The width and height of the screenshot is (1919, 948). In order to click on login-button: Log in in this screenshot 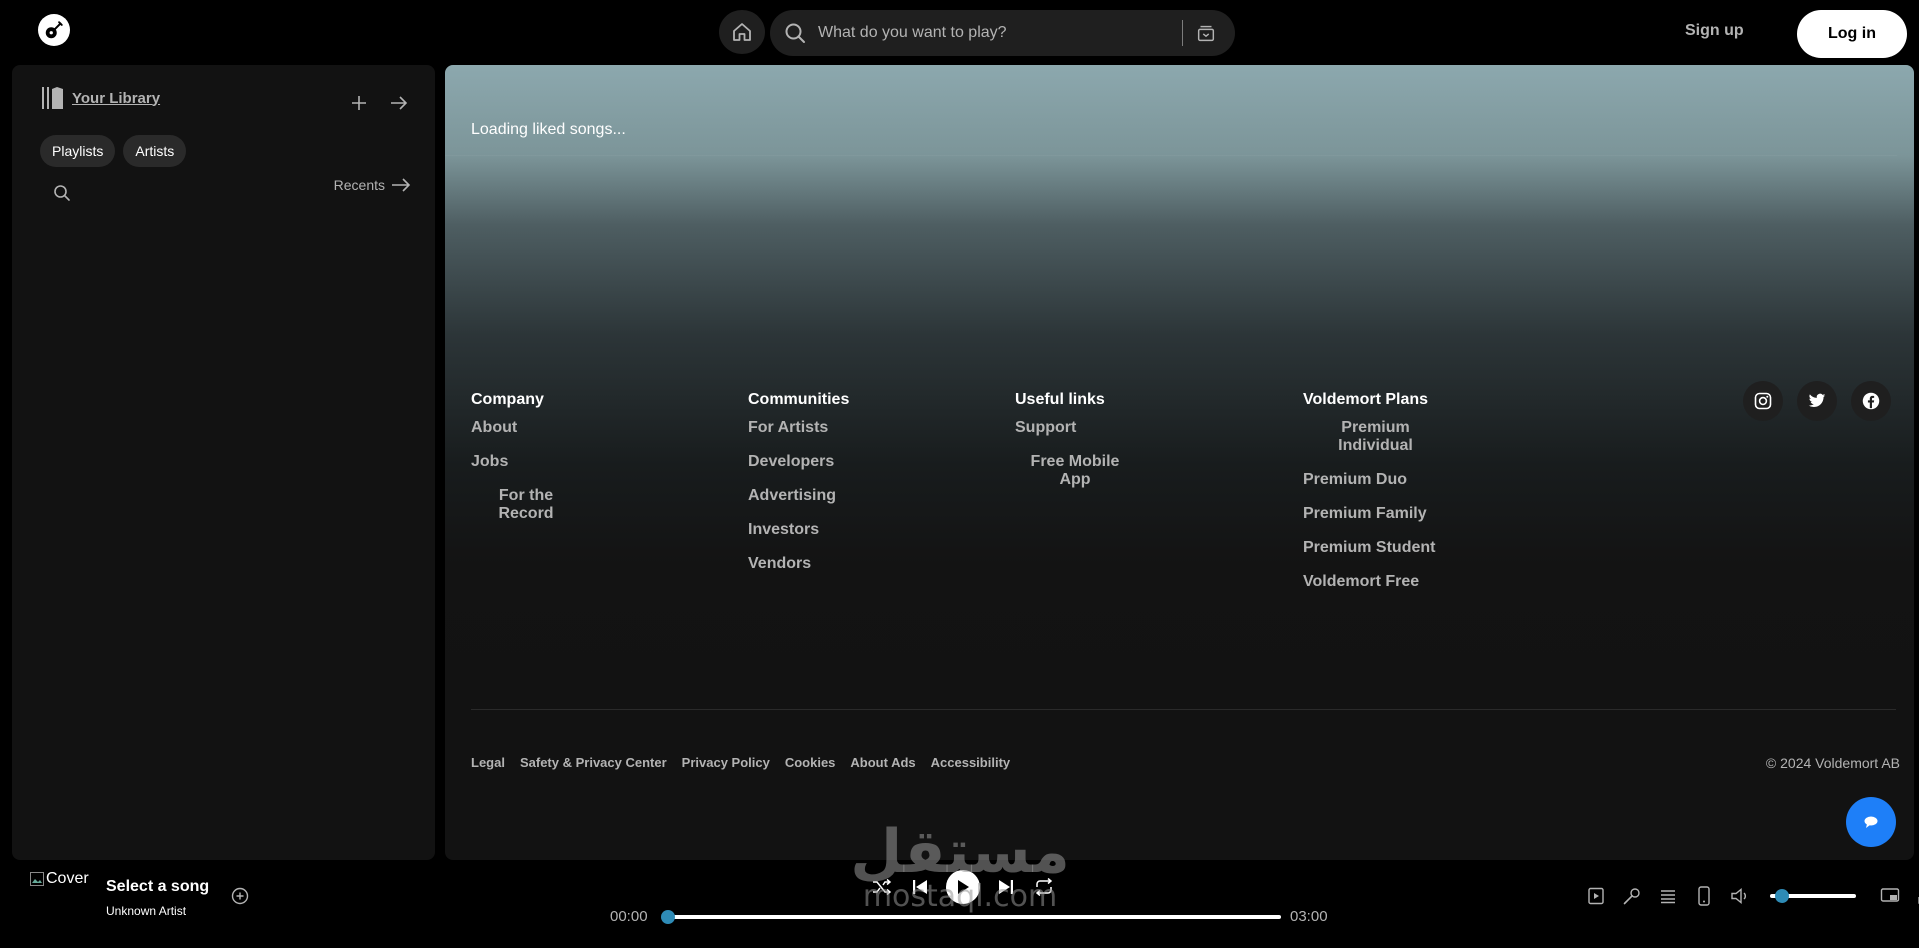, I will do `click(1852, 34)`.